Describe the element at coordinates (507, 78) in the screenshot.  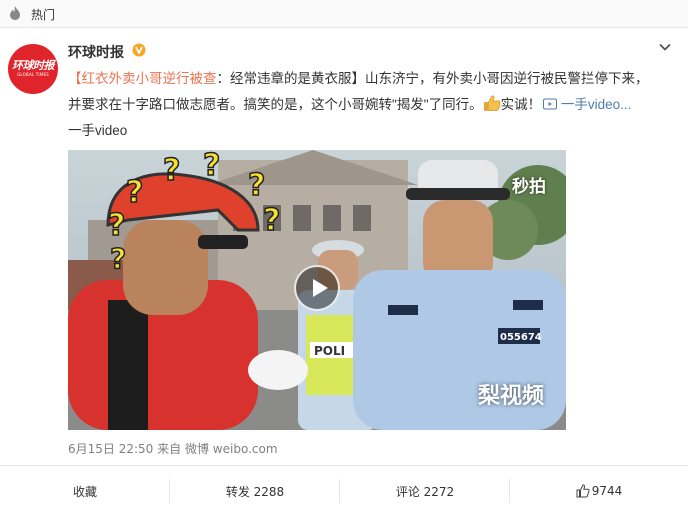
I see `post-body-line1: 山东济宁，有外卖小哥因逆行被民警拦停下来，` at that location.